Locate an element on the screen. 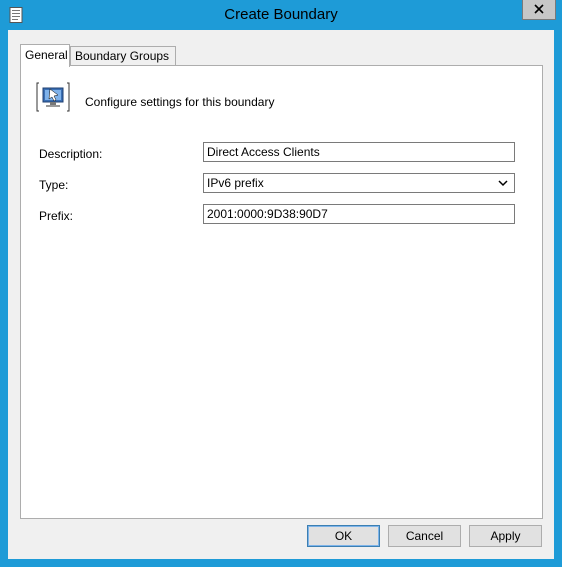 This screenshot has height=567, width=562. type-select: IPv6 prefix is located at coordinates (359, 183).